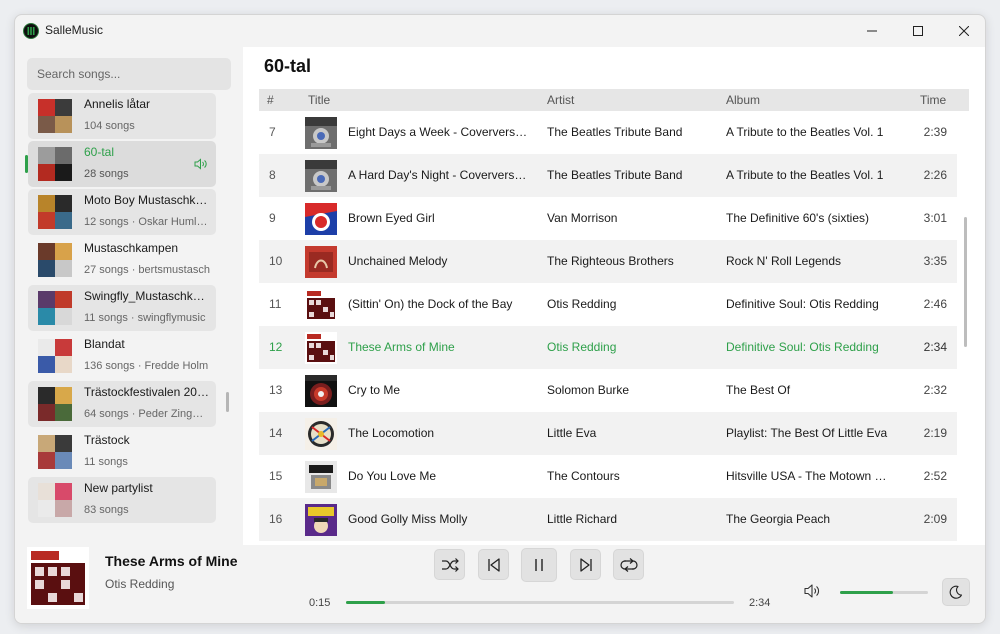  What do you see at coordinates (74, 30) in the screenshot?
I see `app-title: SalleMusic` at bounding box center [74, 30].